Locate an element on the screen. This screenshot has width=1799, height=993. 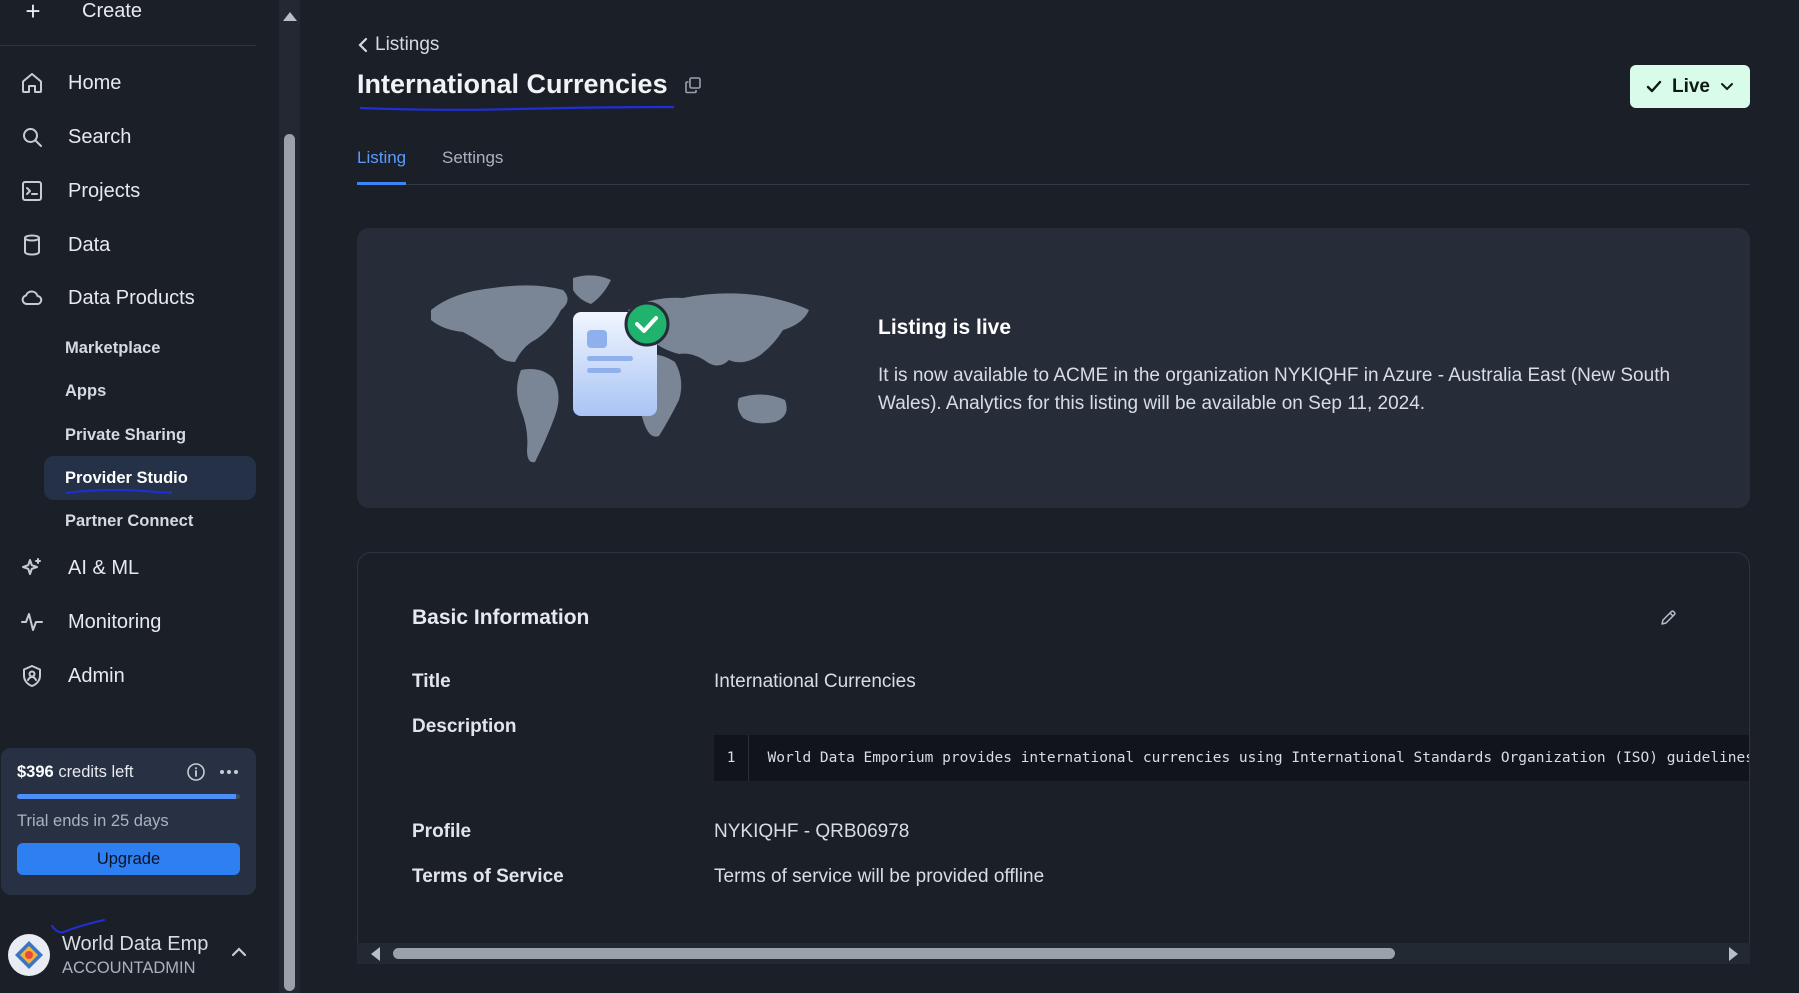
sidebar-item-label: Marketplace is located at coordinates (113, 347).